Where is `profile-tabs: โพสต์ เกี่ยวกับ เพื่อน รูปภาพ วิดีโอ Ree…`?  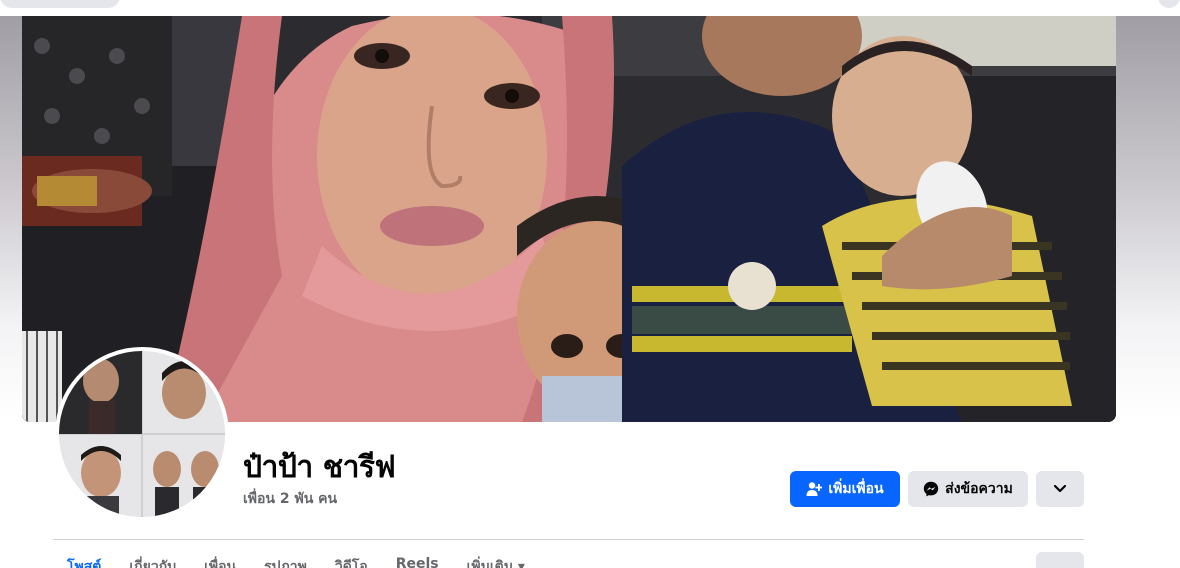 profile-tabs: โพสต์ เกี่ยวกับ เพื่อน รูปภาพ วิดีโอ Ree… is located at coordinates (296, 562).